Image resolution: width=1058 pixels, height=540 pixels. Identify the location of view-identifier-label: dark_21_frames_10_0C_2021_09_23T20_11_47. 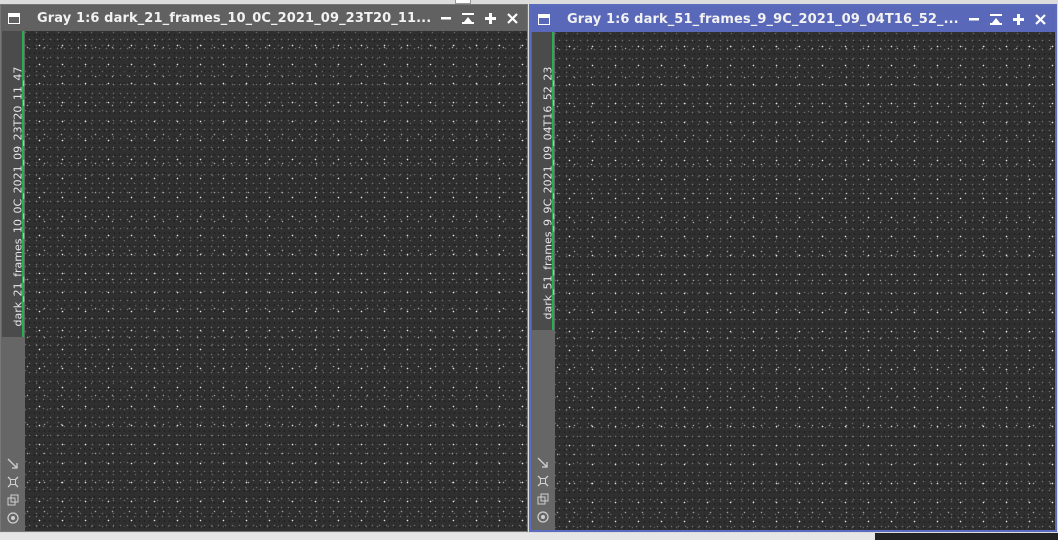
(18, 196).